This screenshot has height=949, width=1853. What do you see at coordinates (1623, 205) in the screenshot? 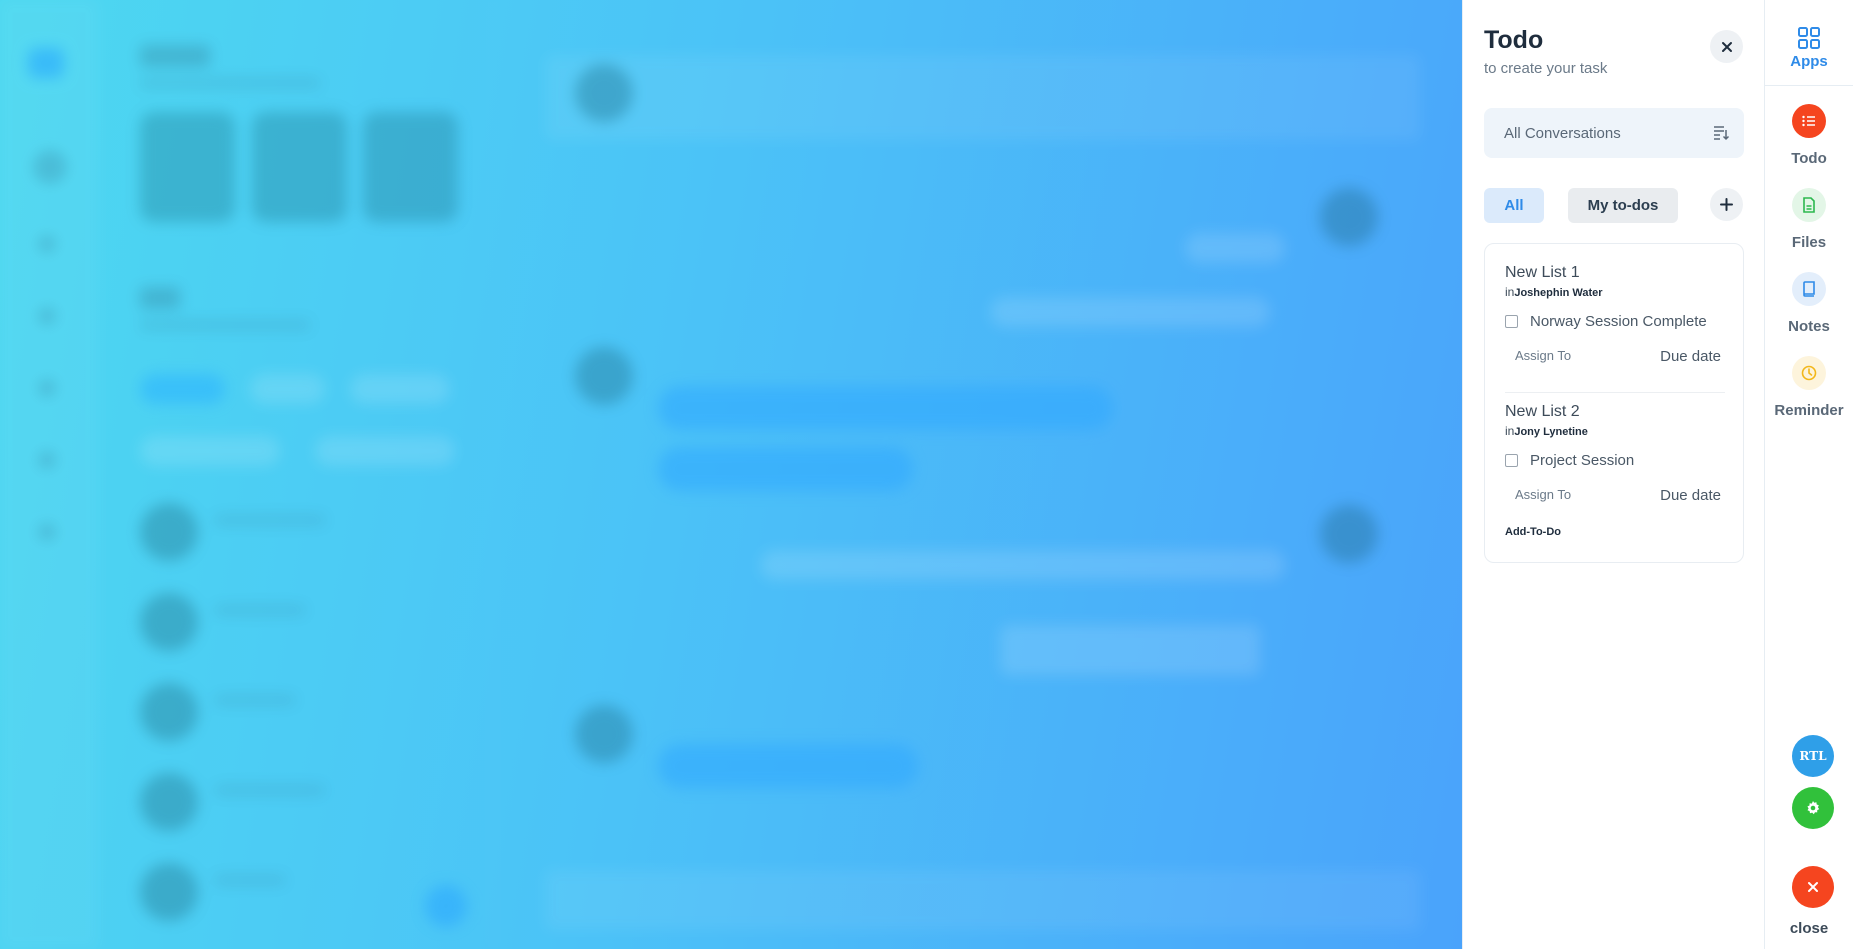
I see `tab-my-todos: My to-dos` at bounding box center [1623, 205].